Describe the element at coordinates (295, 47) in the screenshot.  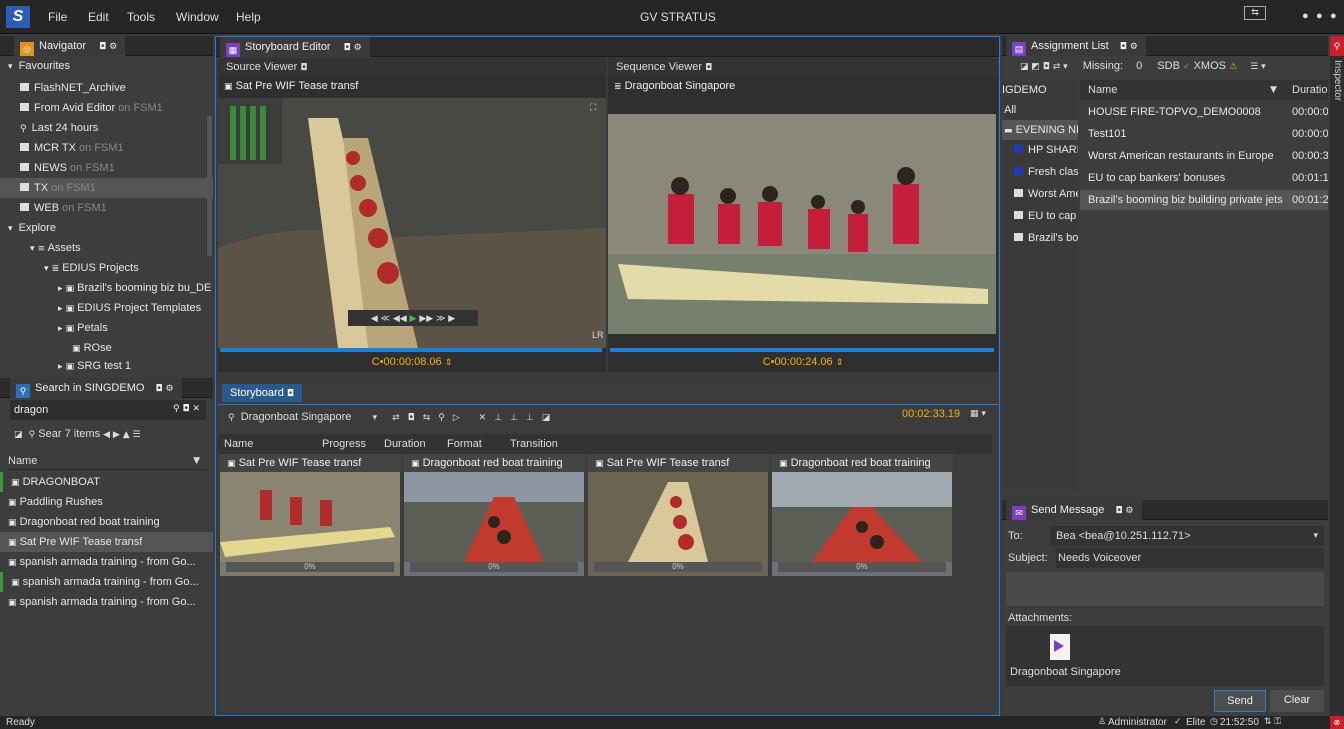
I see `tab-storyboard-editor: ▦ Storyboard Editor ◘ ⚙` at that location.